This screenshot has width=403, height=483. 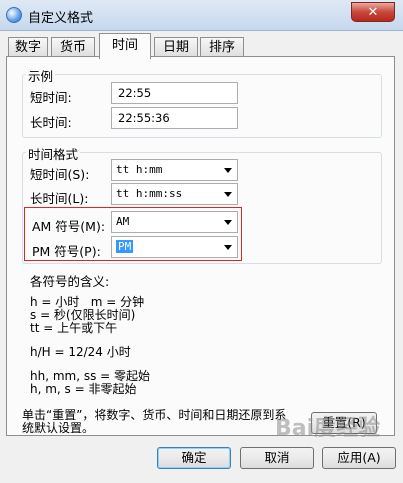 What do you see at coordinates (73, 47) in the screenshot?
I see `tab-currency: 货币` at bounding box center [73, 47].